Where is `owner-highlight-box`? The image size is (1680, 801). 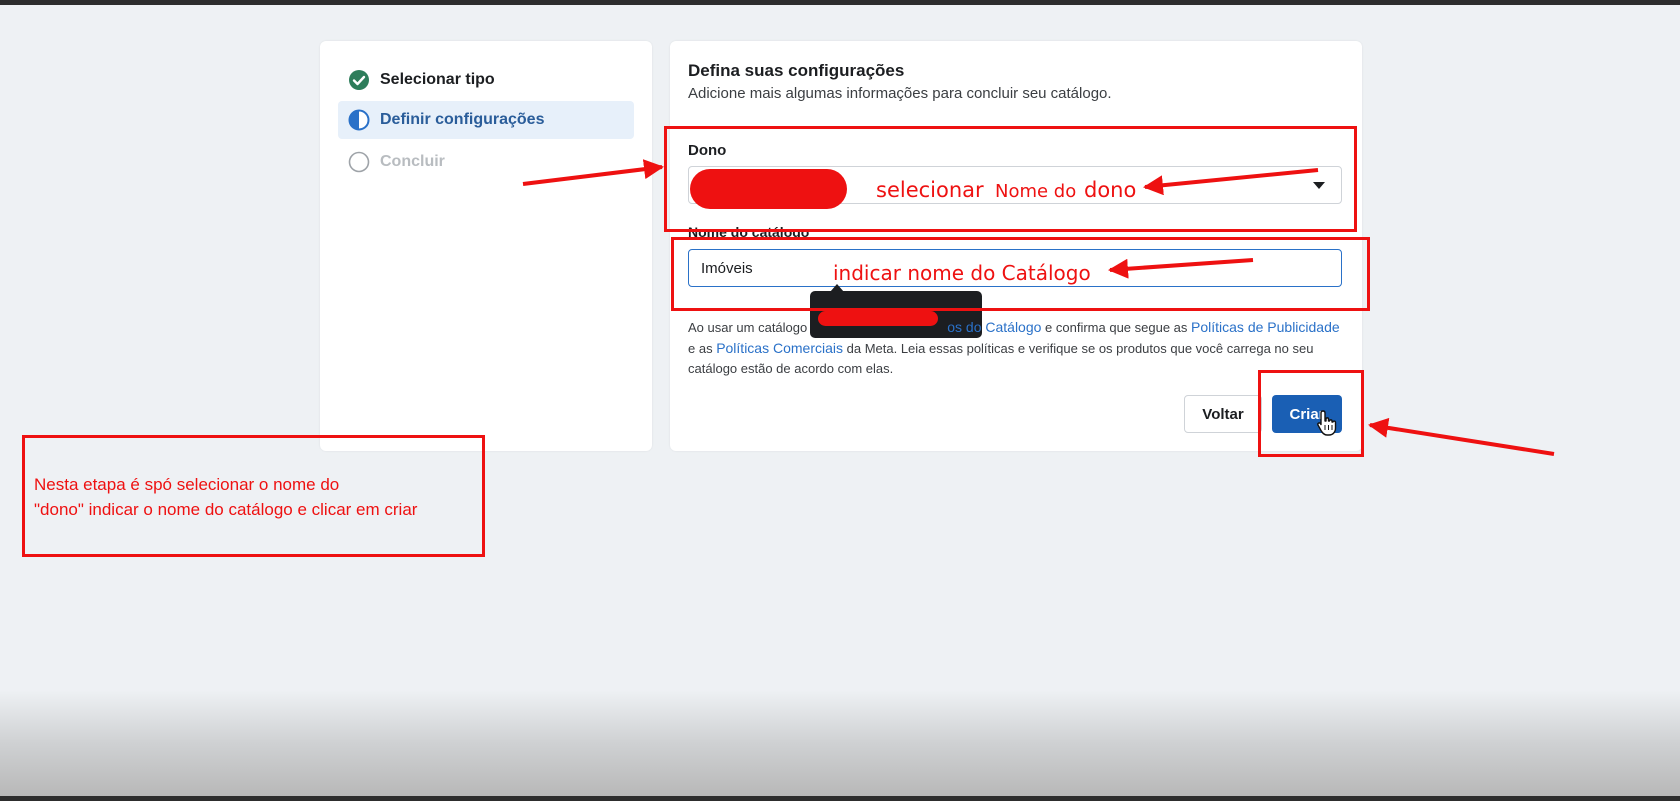
owner-highlight-box is located at coordinates (1010, 179).